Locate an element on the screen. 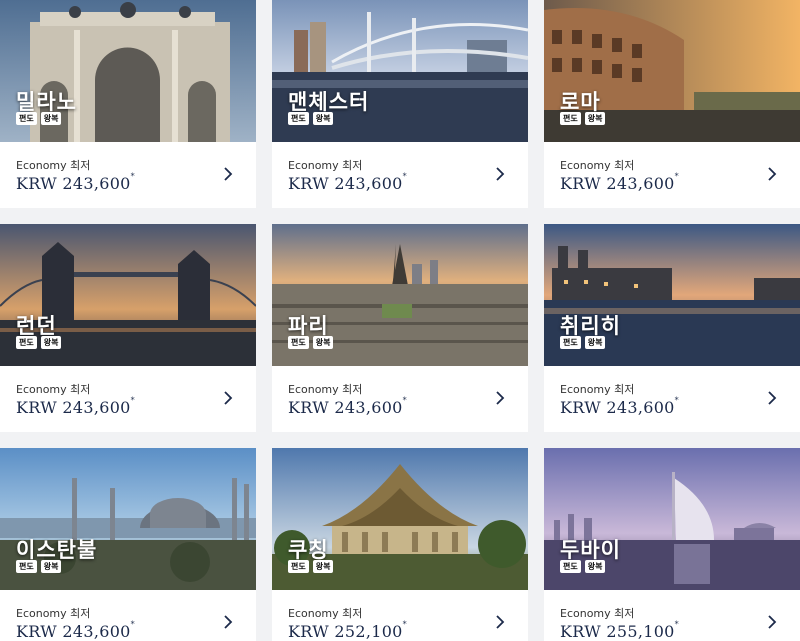  destination-card-dubai: 두바이 편도 왕복 Economy 최저 KRW 255,100* is located at coordinates (672, 544).